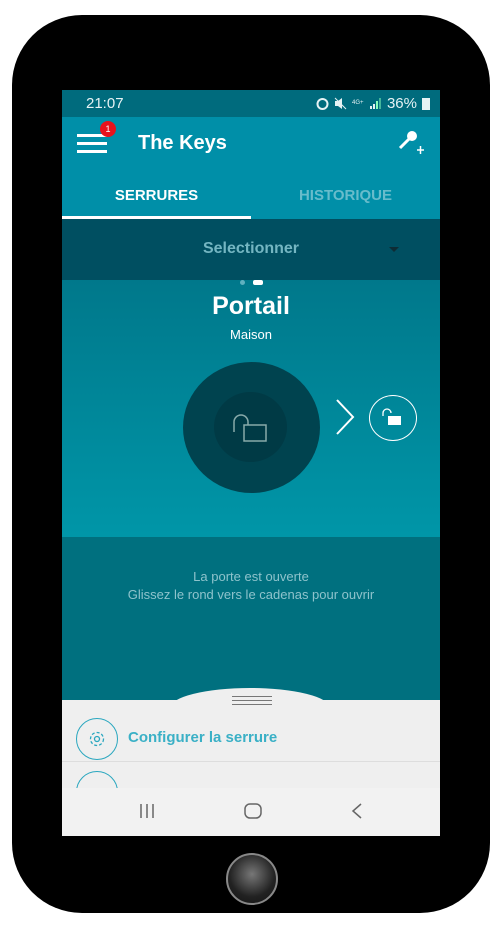 The height and width of the screenshot is (943, 500). Describe the element at coordinates (356, 811) in the screenshot. I see `back-icon` at that location.